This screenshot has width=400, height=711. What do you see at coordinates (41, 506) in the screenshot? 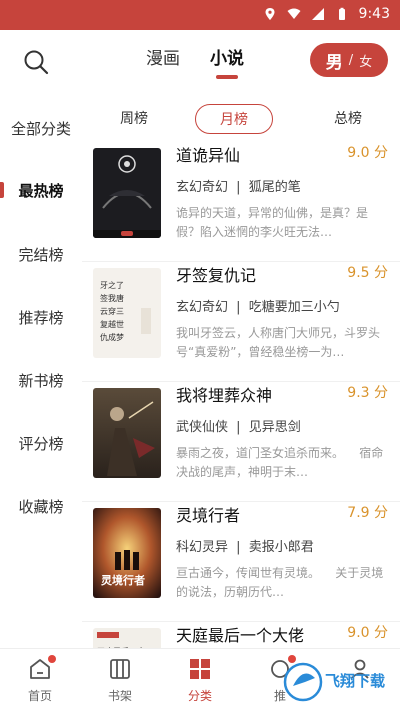
I see `sidebar-item-favorites: 收藏榜` at bounding box center [41, 506].